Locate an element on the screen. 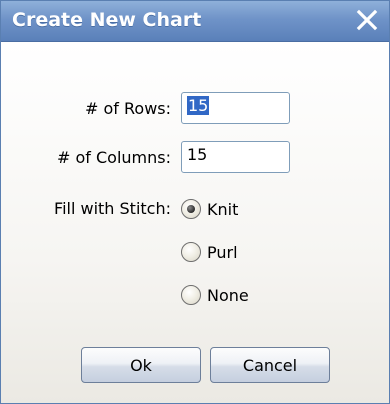 This screenshot has height=404, width=390. radio-button-purl is located at coordinates (191, 252).